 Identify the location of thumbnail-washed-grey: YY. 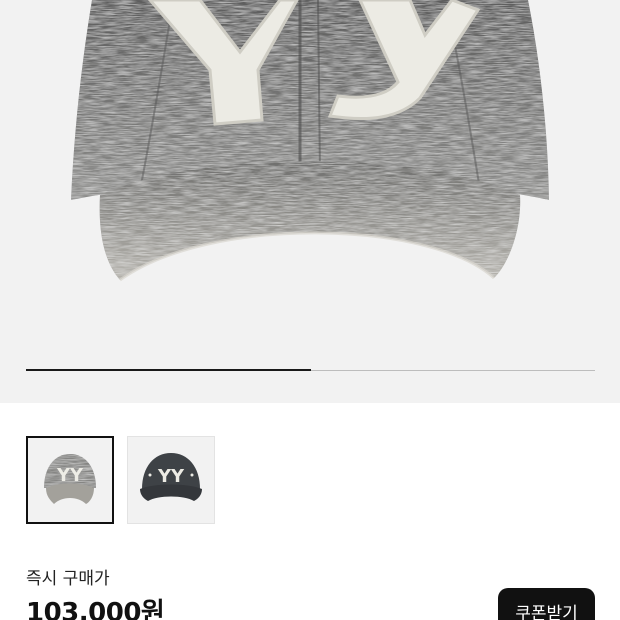
(70, 480).